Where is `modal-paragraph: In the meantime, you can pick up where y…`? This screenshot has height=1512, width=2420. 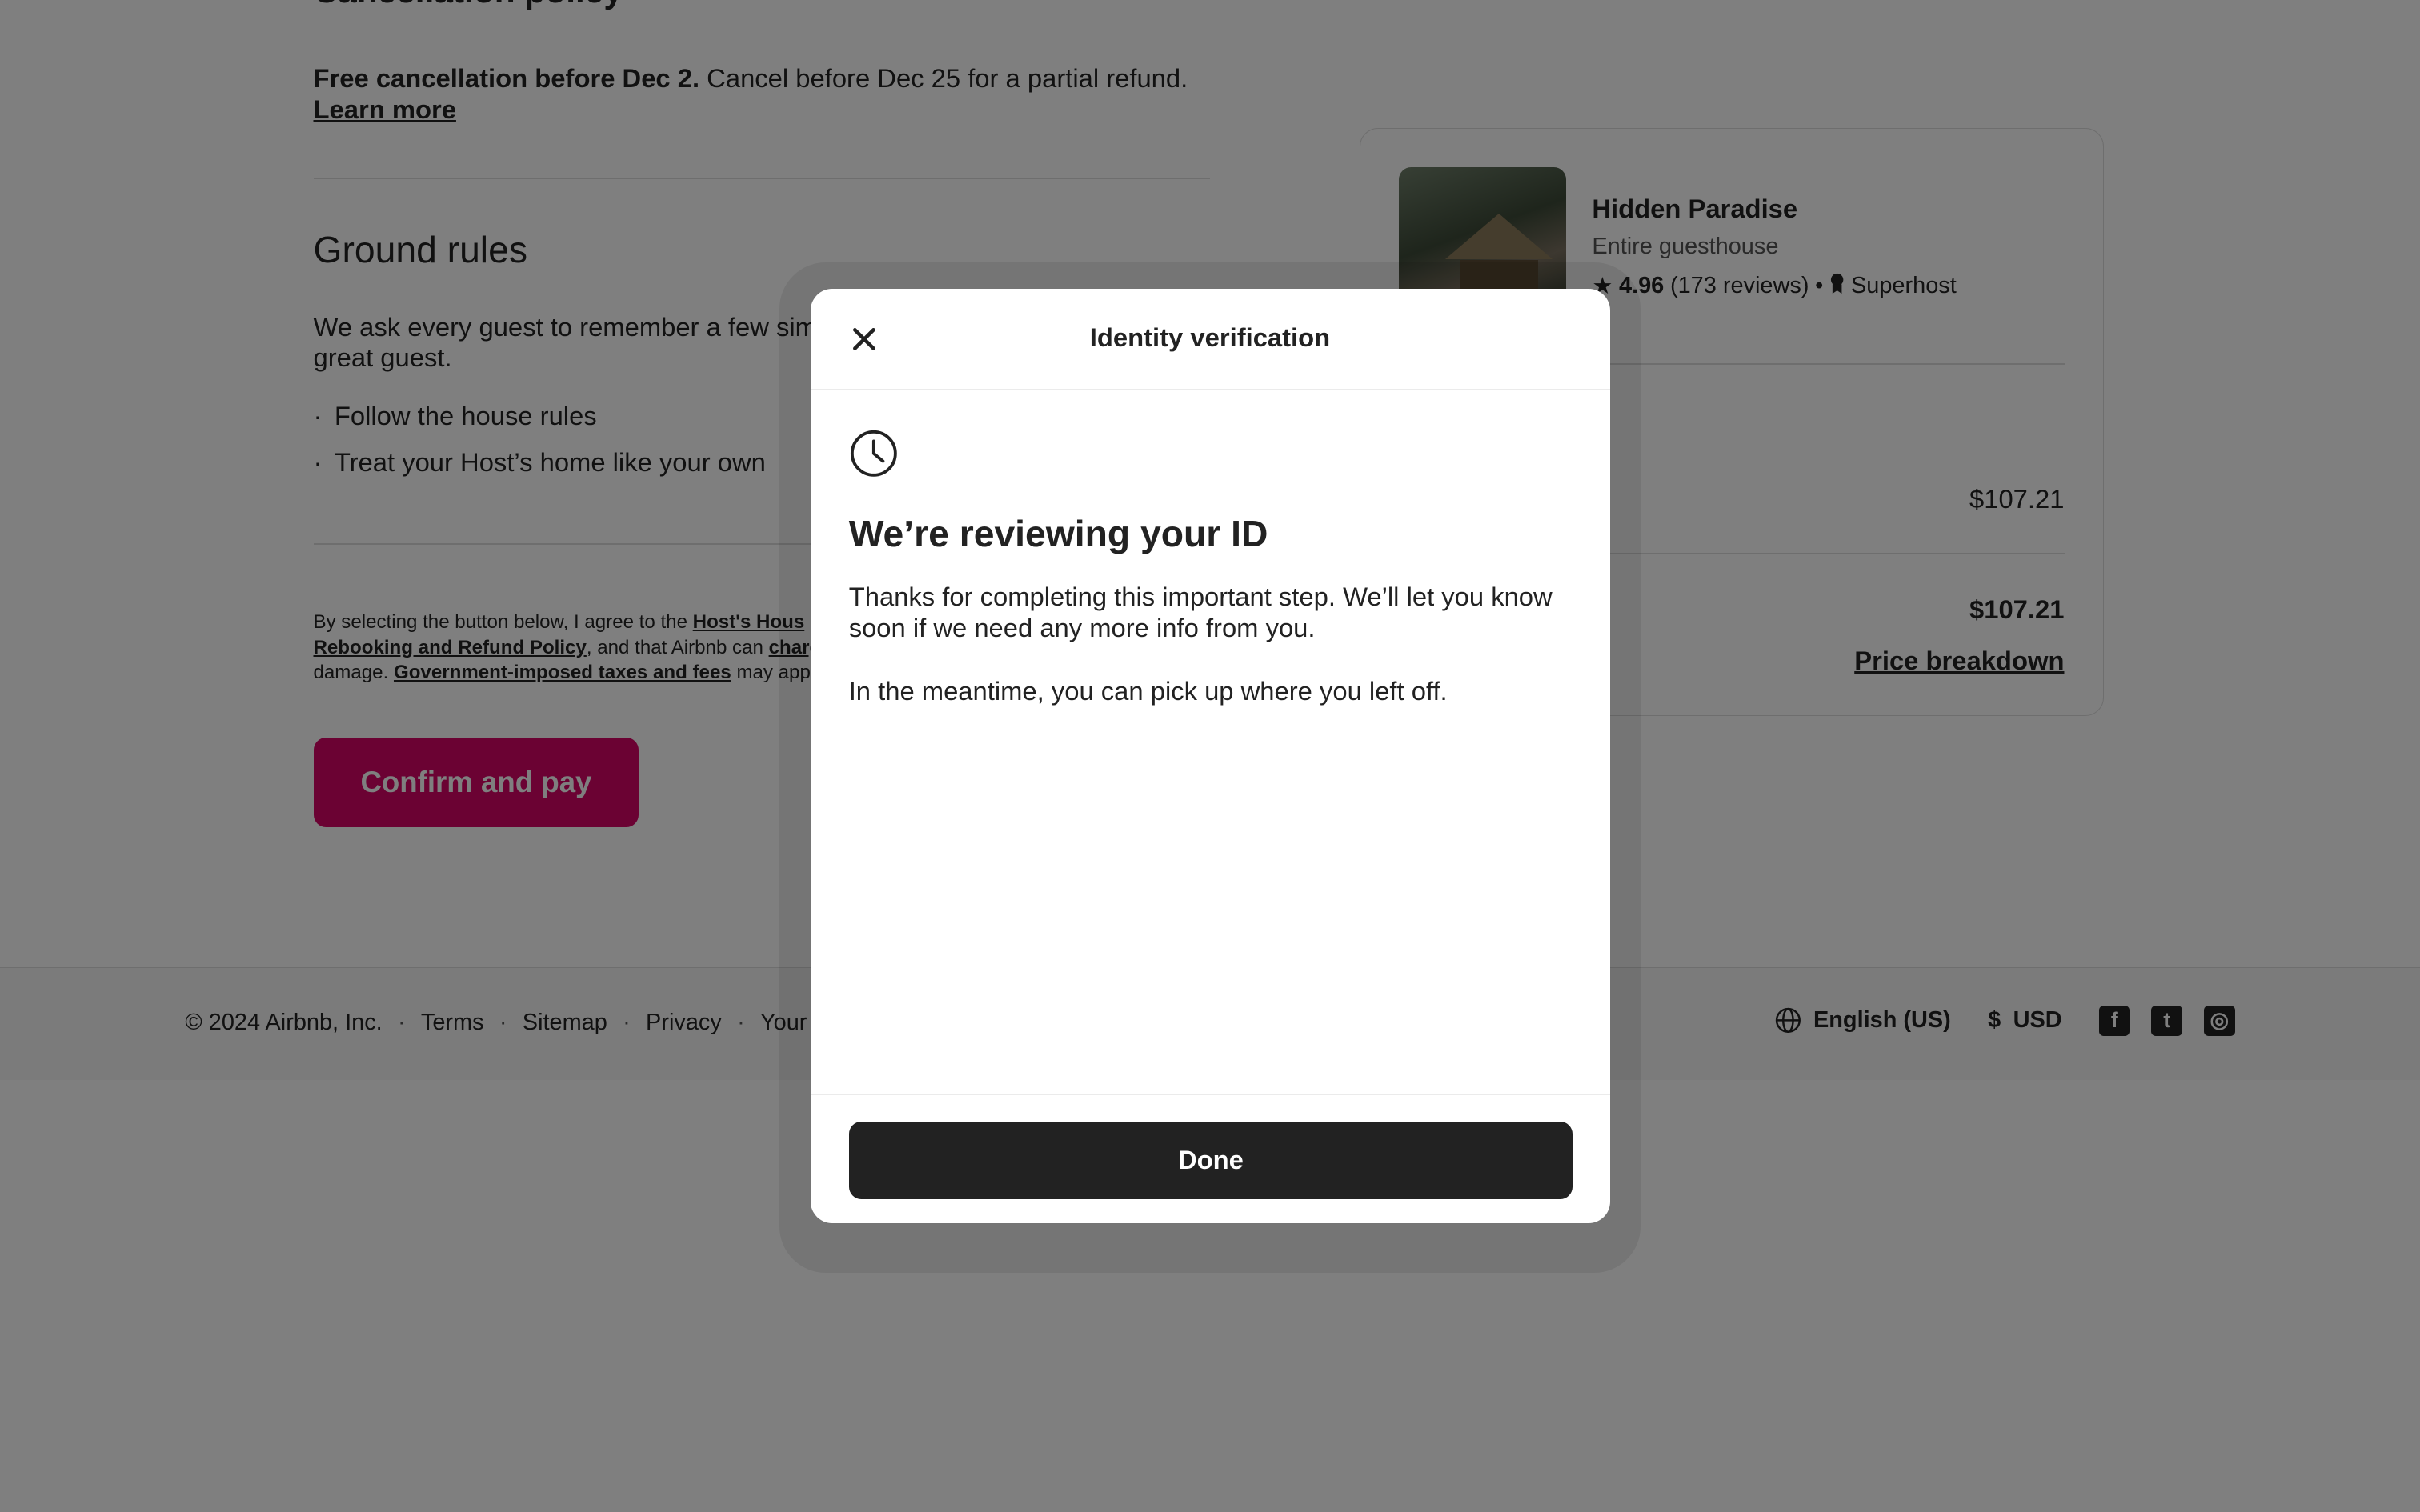 modal-paragraph: In the meantime, you can pick up where y… is located at coordinates (1148, 690).